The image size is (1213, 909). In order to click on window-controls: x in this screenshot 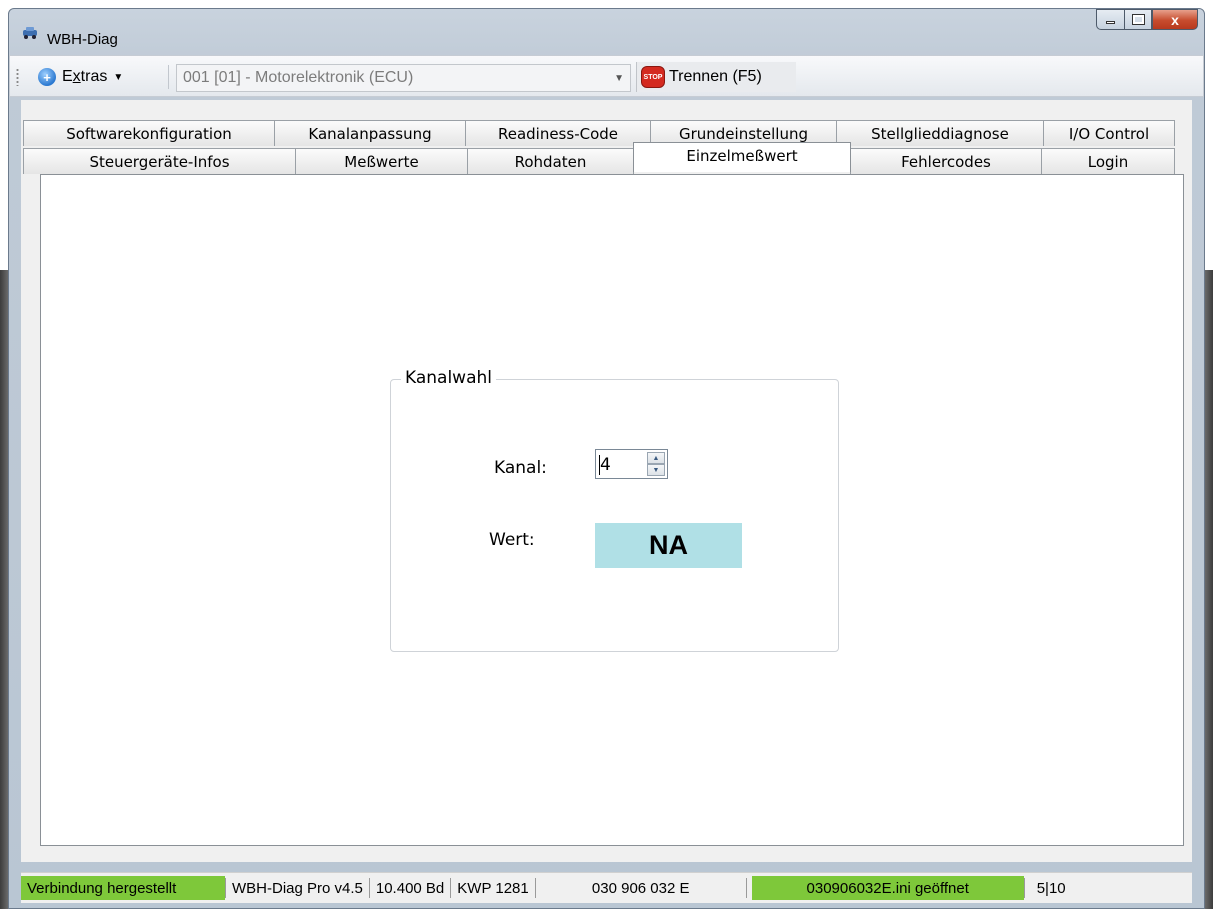, I will do `click(1147, 19)`.